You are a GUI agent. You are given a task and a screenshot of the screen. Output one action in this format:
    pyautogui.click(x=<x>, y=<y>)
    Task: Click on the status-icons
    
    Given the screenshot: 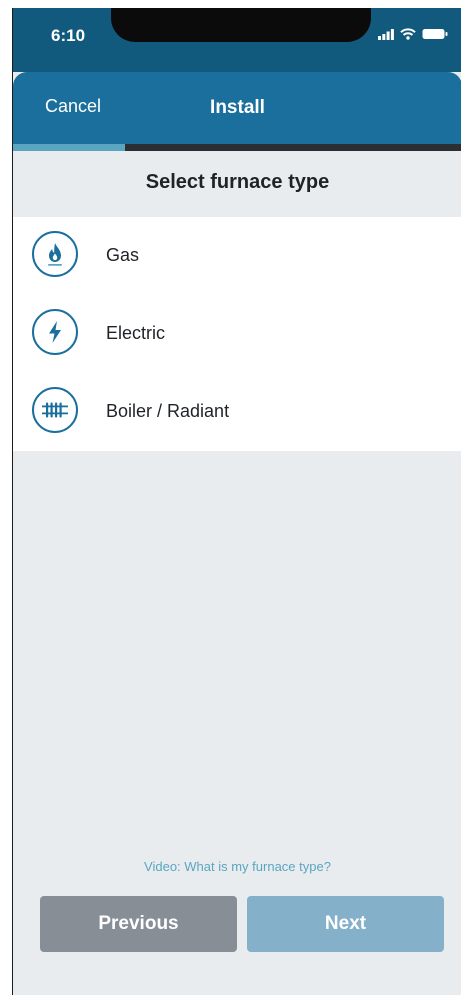 What is the action you would take?
    pyautogui.click(x=413, y=34)
    